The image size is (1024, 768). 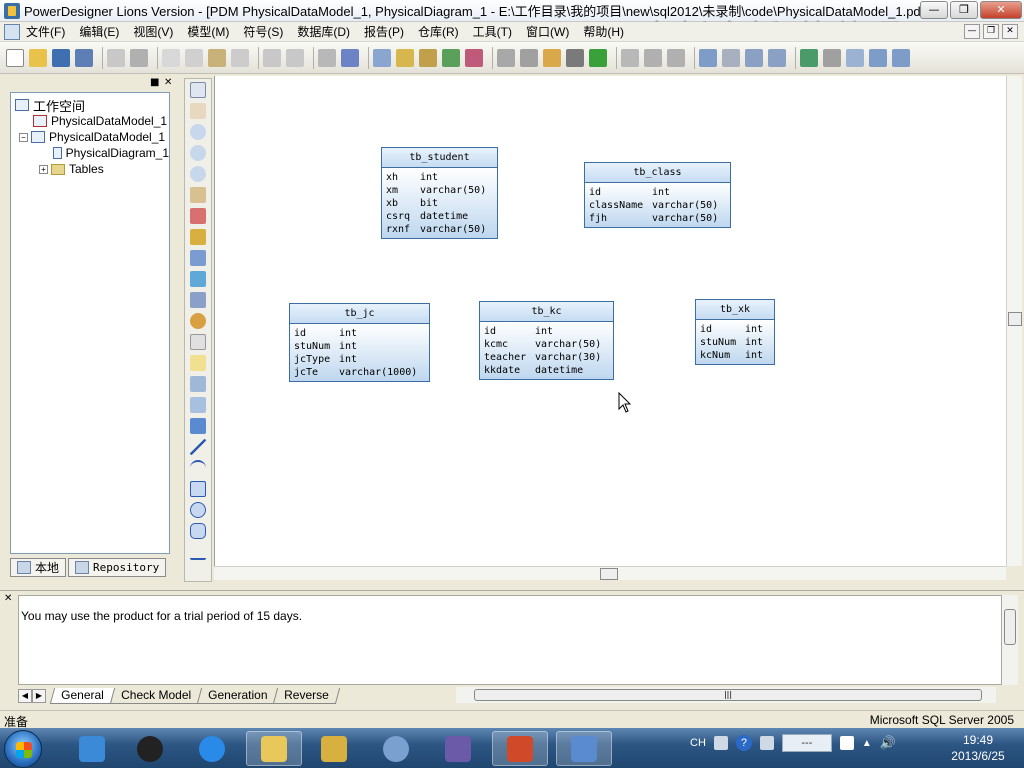 What do you see at coordinates (198, 300) in the screenshot?
I see `reference-tool-icon` at bounding box center [198, 300].